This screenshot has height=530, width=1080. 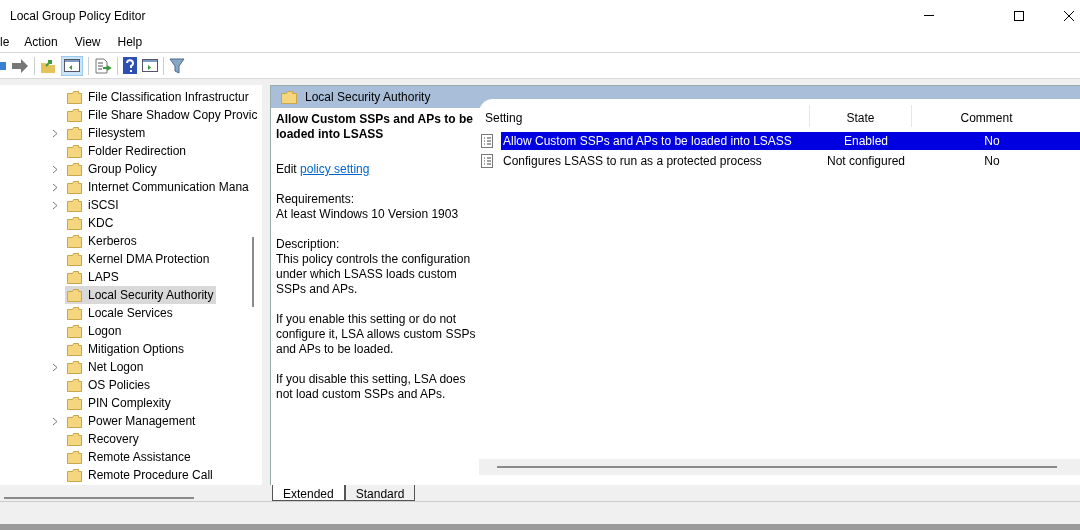 What do you see at coordinates (5, 42) in the screenshot?
I see `menu-item: le` at bounding box center [5, 42].